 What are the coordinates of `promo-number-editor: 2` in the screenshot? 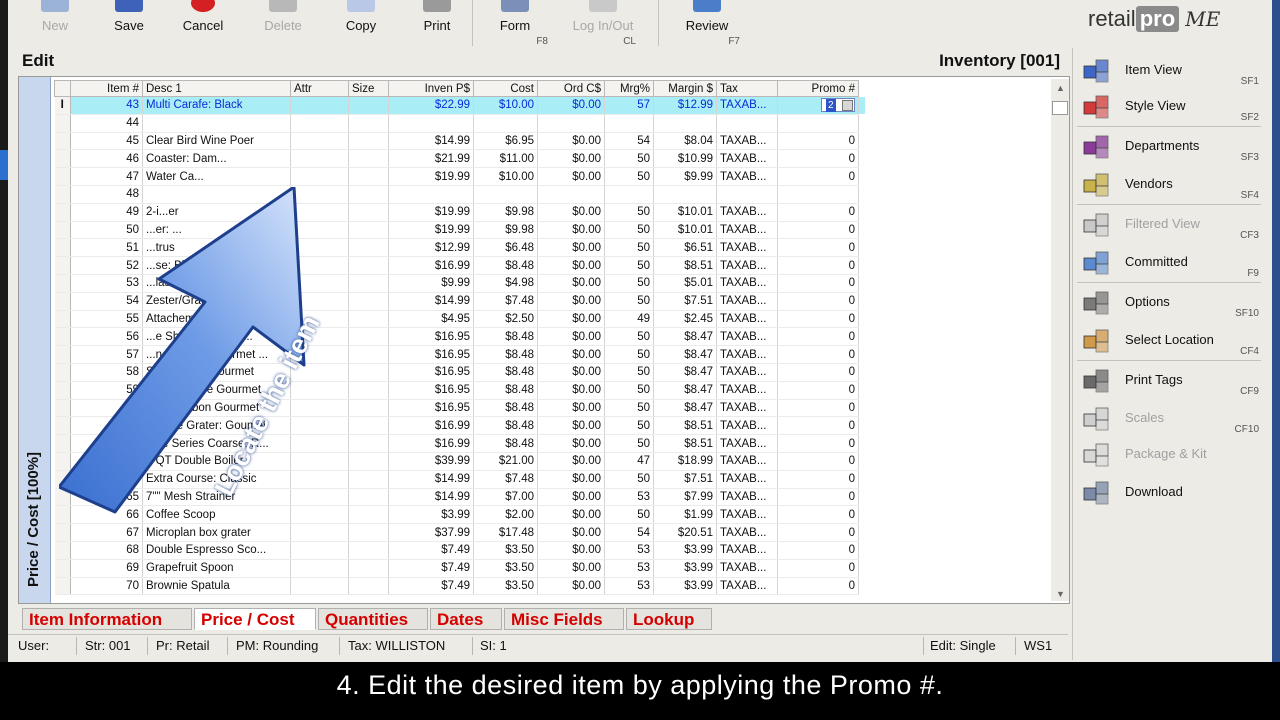 It's located at (838, 105).